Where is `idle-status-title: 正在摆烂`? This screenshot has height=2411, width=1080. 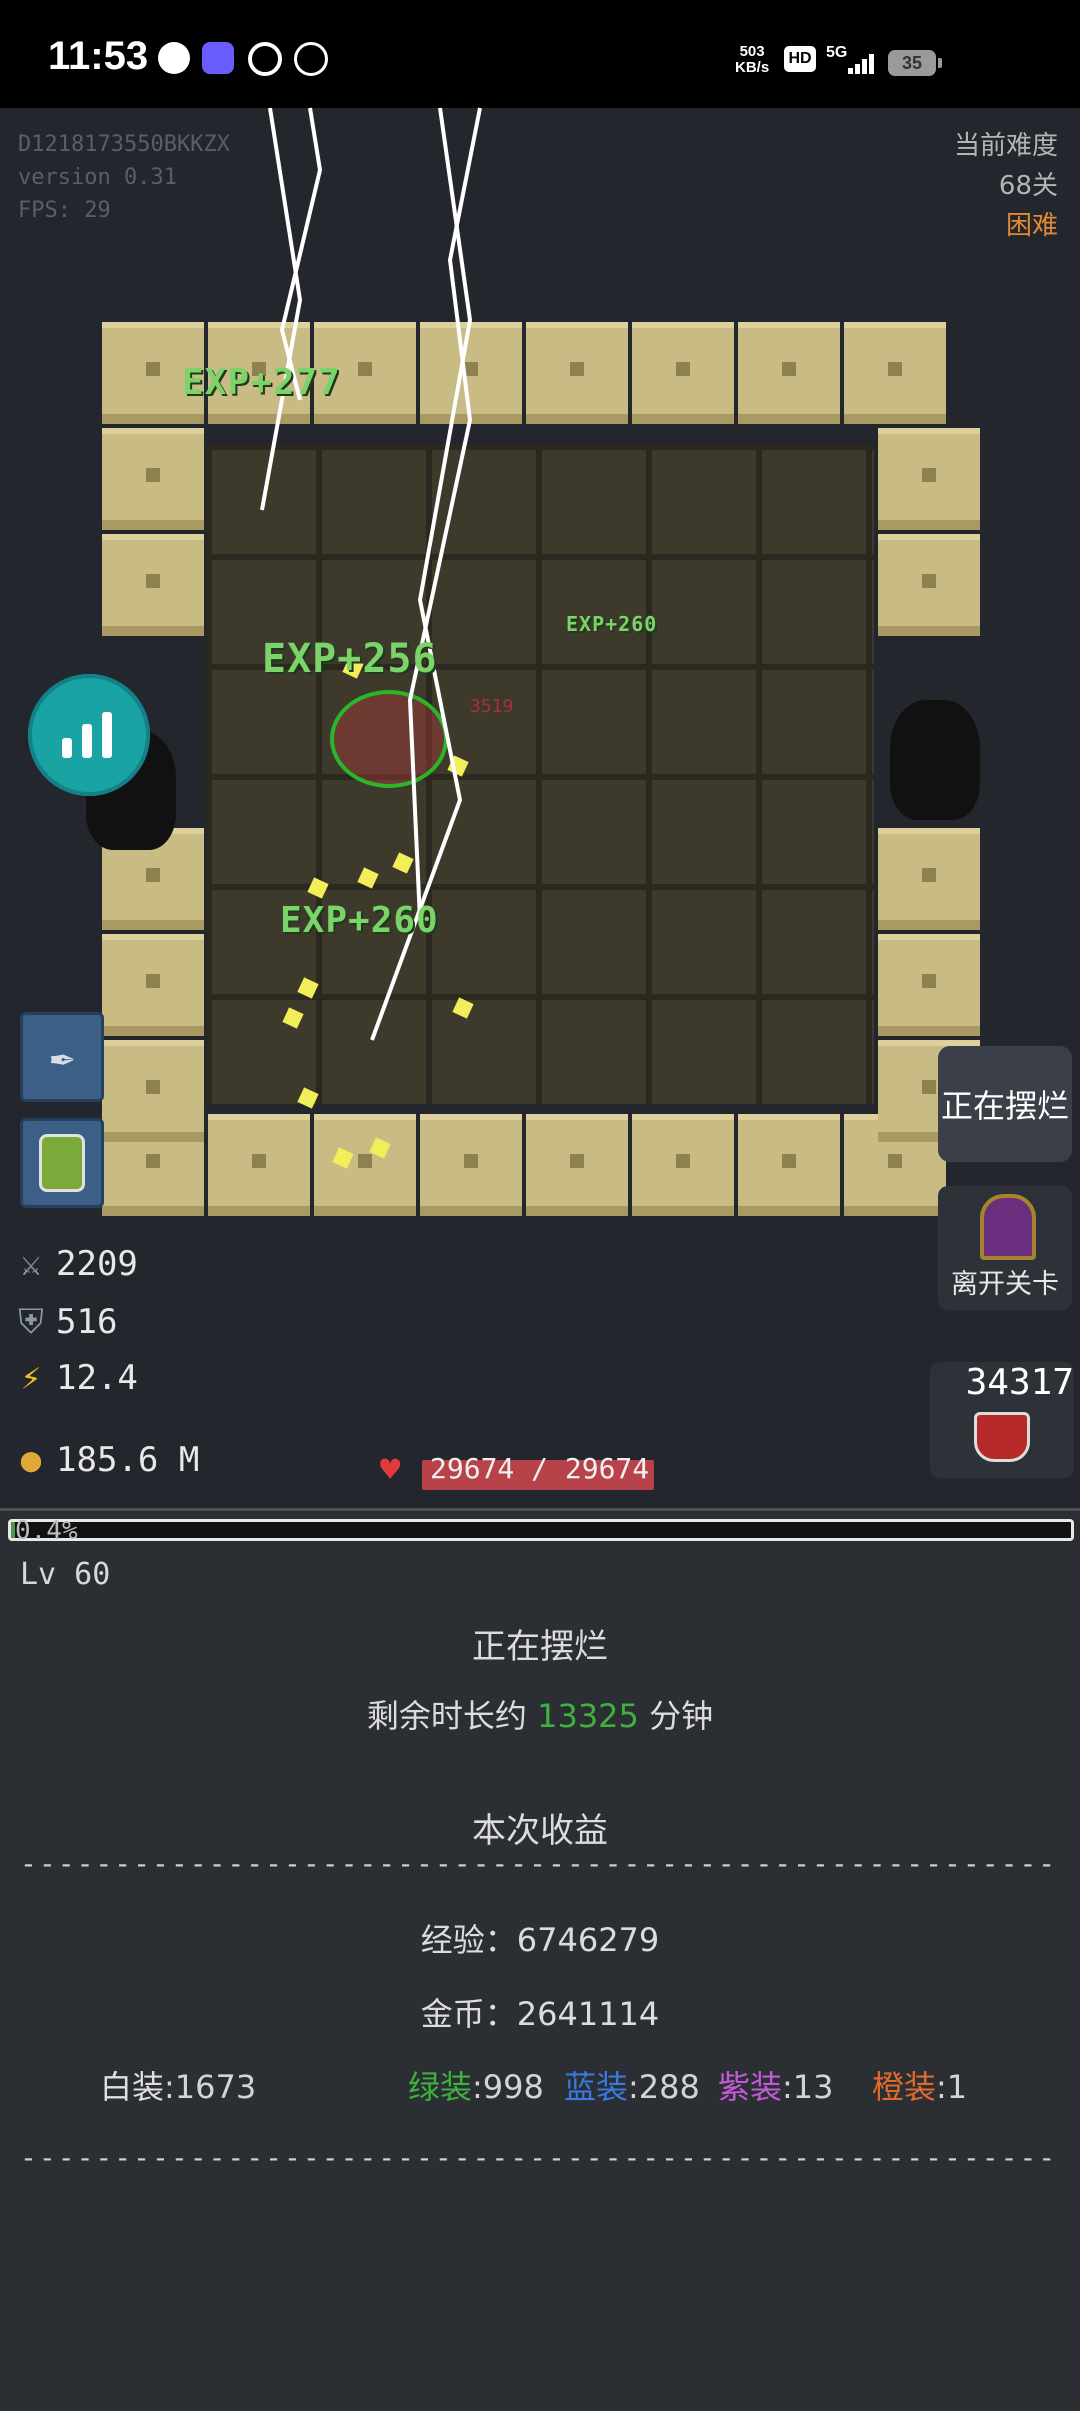 idle-status-title: 正在摆烂 is located at coordinates (540, 1647).